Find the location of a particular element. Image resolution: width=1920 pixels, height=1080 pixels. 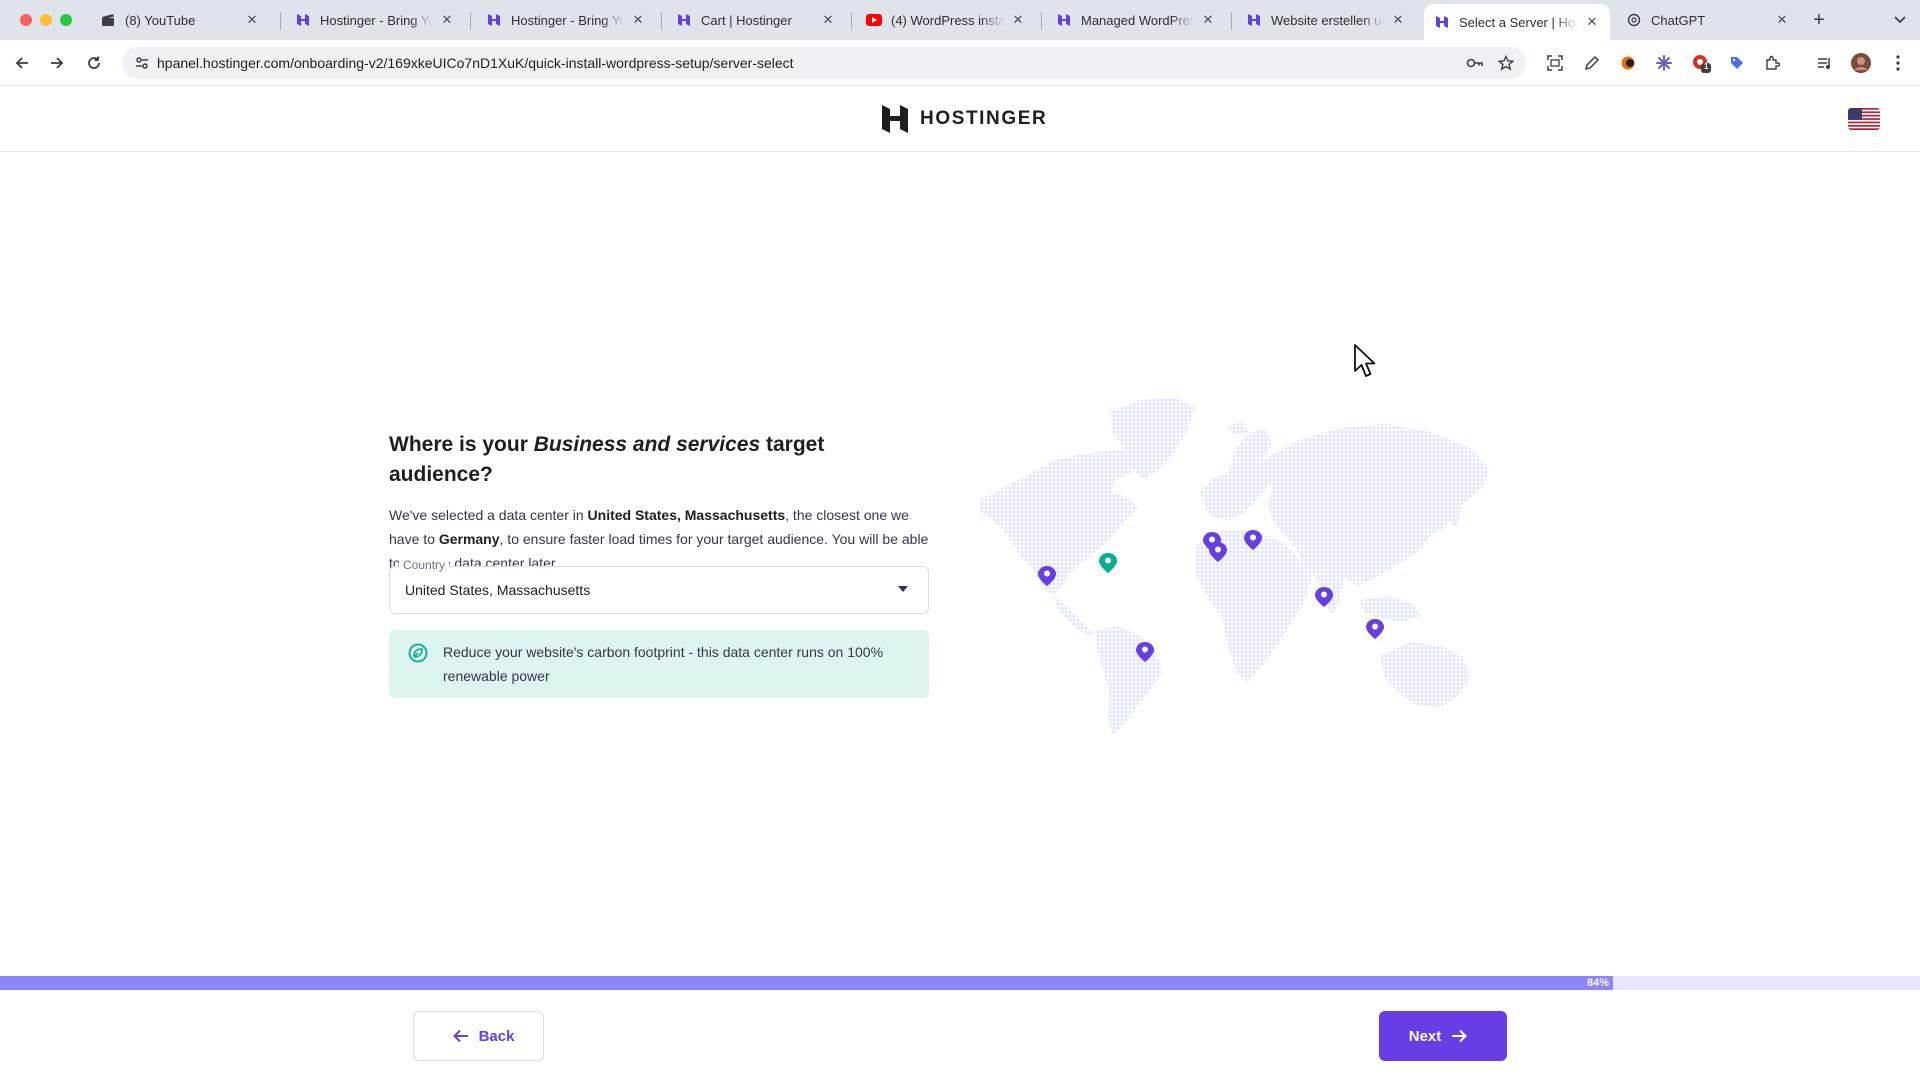

browser-tab: ChatGPT ✕ is located at coordinates (1708, 20).